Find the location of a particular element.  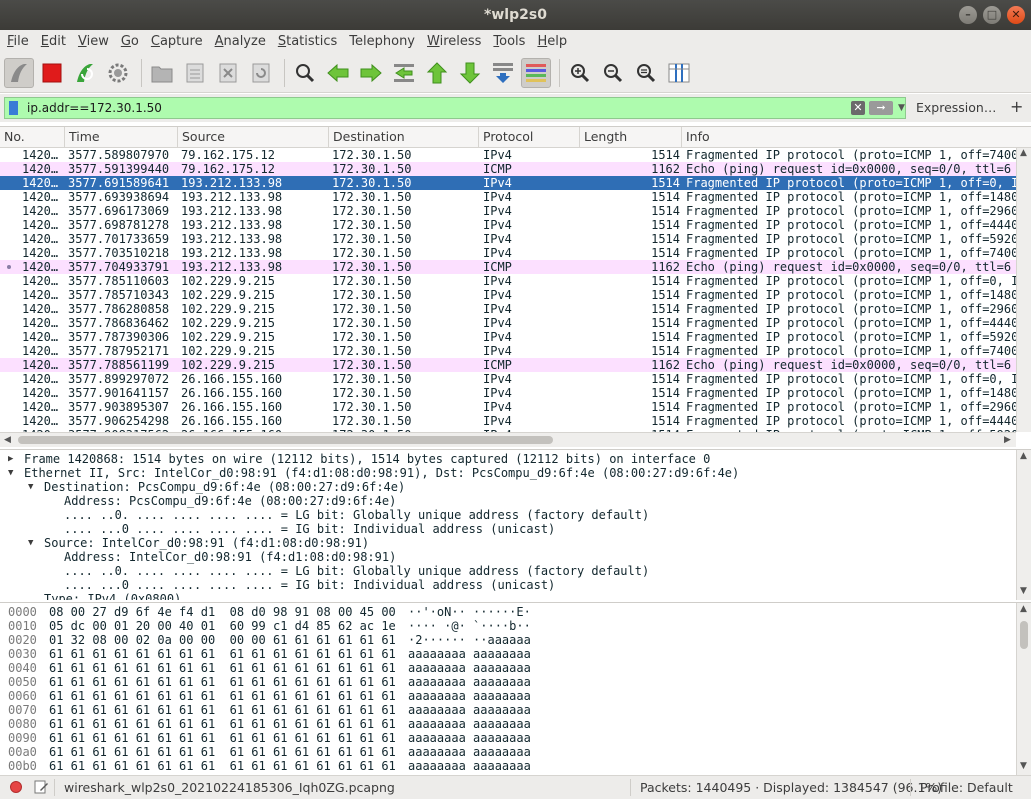

find-packet-button is located at coordinates (305, 73).